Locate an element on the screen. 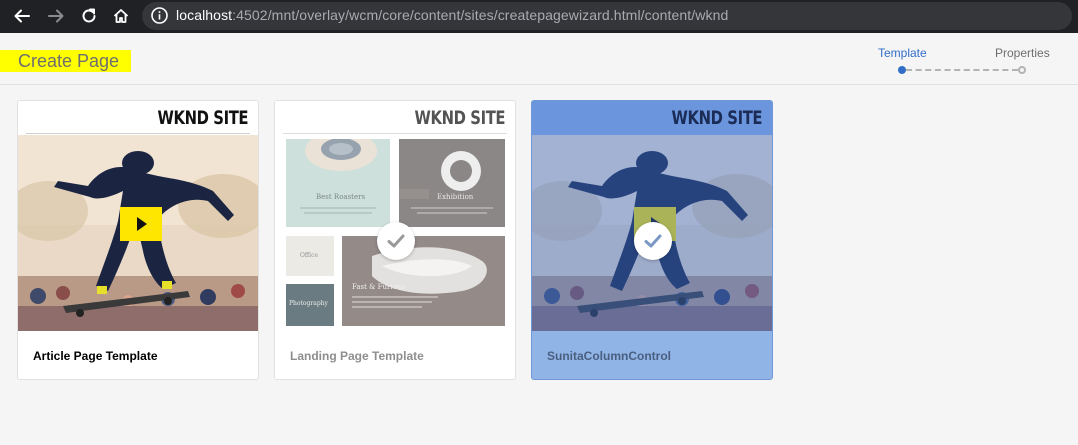 This screenshot has height=445, width=1078. template-label: Landing Page Template is located at coordinates (357, 356).